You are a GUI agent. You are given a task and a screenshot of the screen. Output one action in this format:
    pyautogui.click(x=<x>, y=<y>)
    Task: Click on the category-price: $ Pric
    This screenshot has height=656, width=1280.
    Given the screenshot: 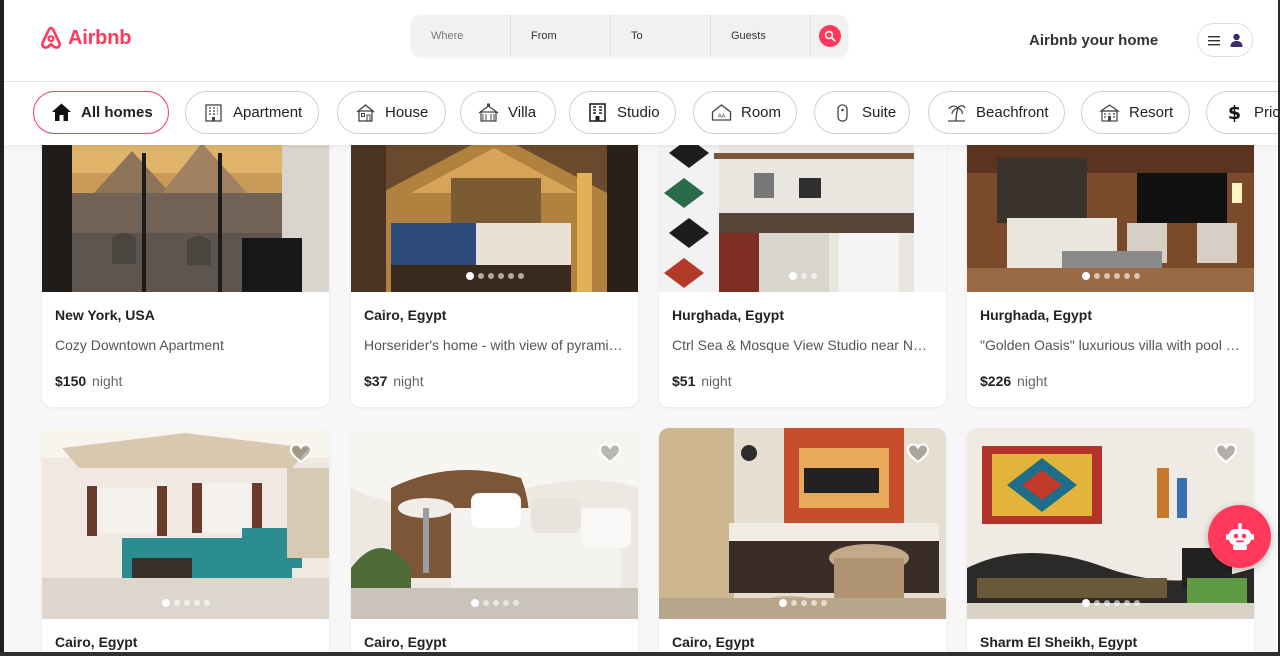 What is the action you would take?
    pyautogui.click(x=1242, y=112)
    